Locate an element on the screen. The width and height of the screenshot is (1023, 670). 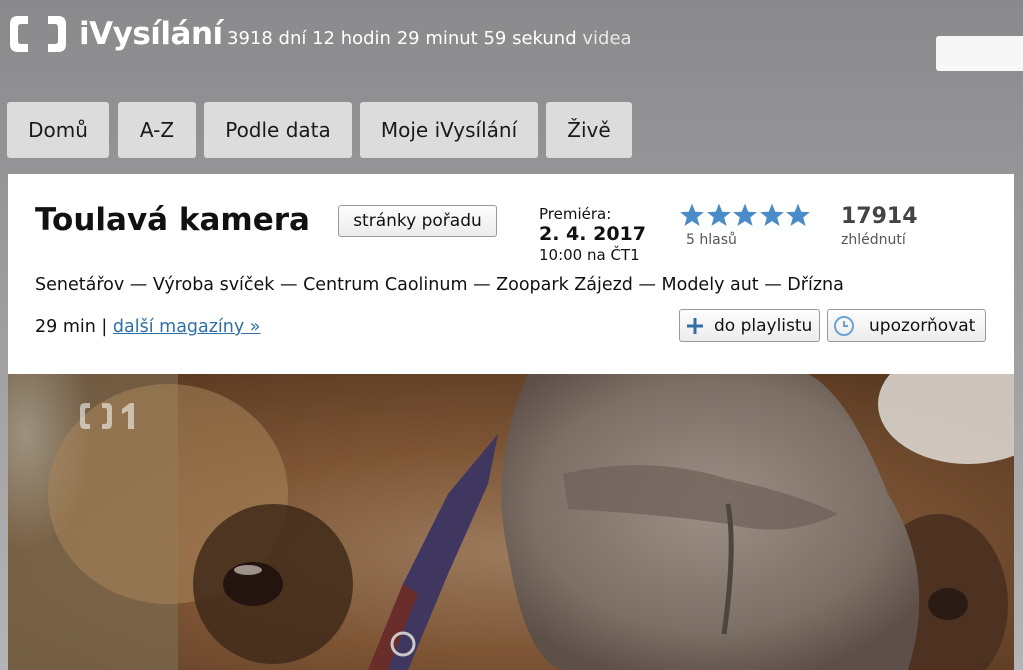
add-to-playlist-button: do playlistu is located at coordinates (749, 325).